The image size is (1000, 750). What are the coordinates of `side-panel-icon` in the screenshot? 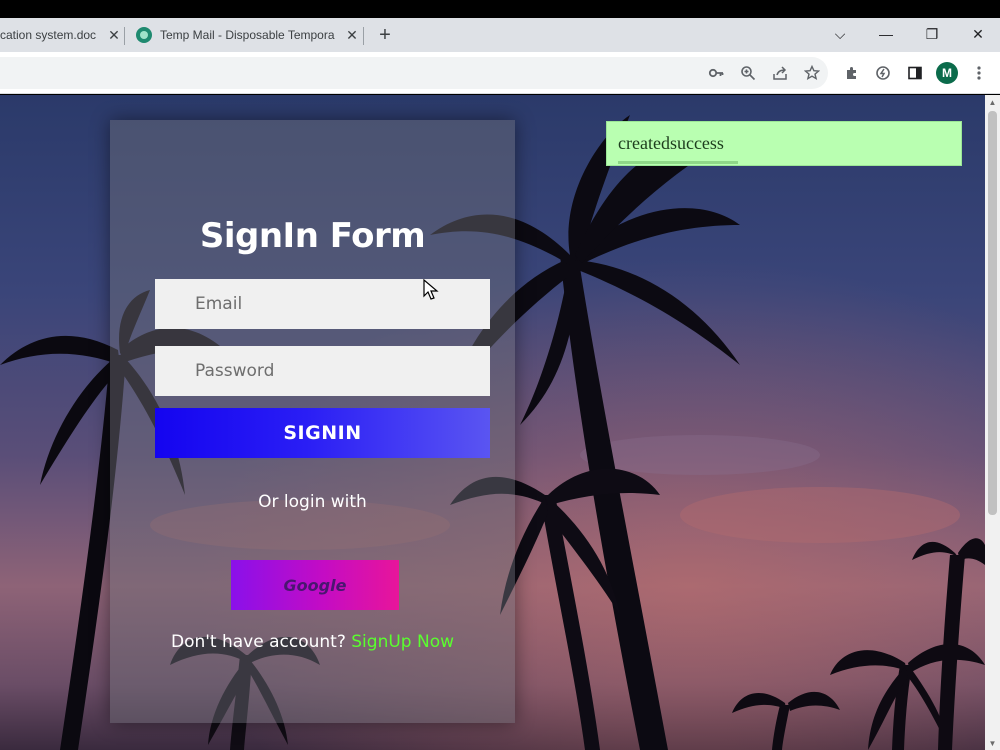 It's located at (915, 73).